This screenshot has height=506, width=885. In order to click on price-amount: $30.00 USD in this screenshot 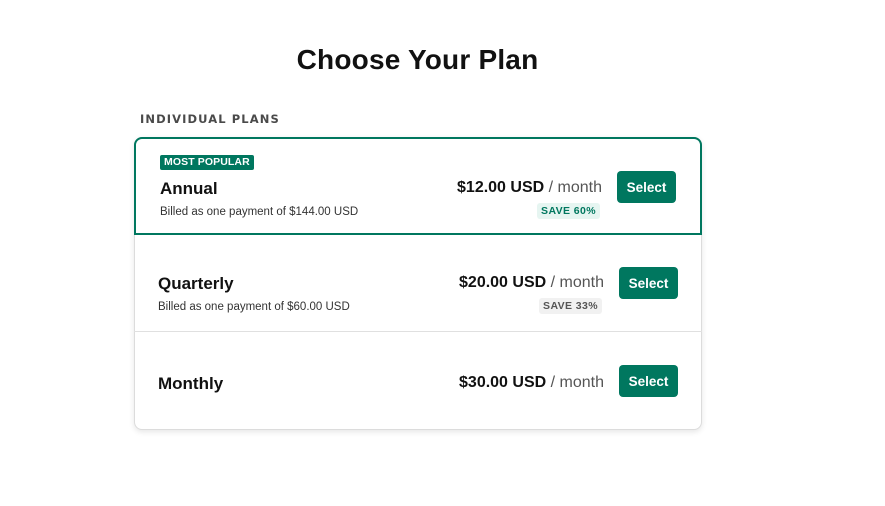, I will do `click(503, 382)`.